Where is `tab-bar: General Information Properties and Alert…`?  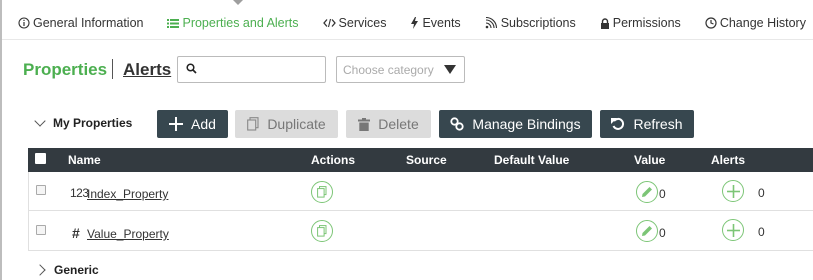 tab-bar: General Information Properties and Alert… is located at coordinates (415, 23).